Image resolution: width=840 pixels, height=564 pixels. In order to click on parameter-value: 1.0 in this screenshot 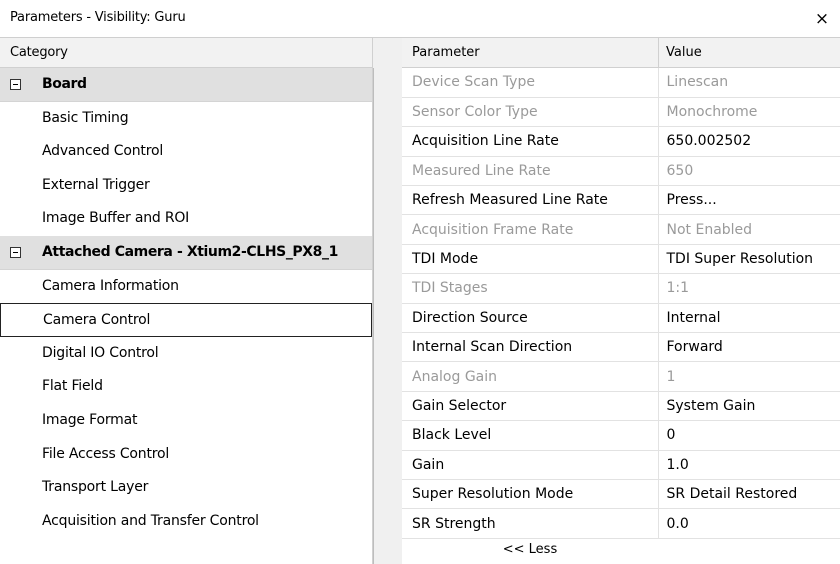, I will do `click(749, 465)`.